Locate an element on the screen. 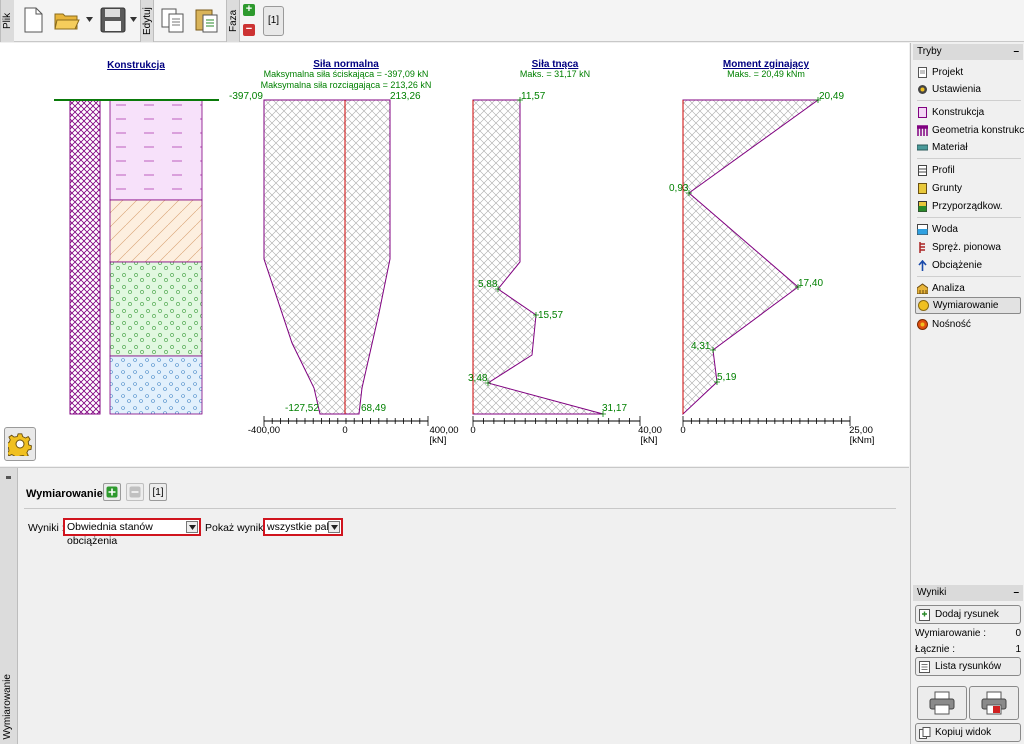  add-phase-button: + is located at coordinates (249, 10).